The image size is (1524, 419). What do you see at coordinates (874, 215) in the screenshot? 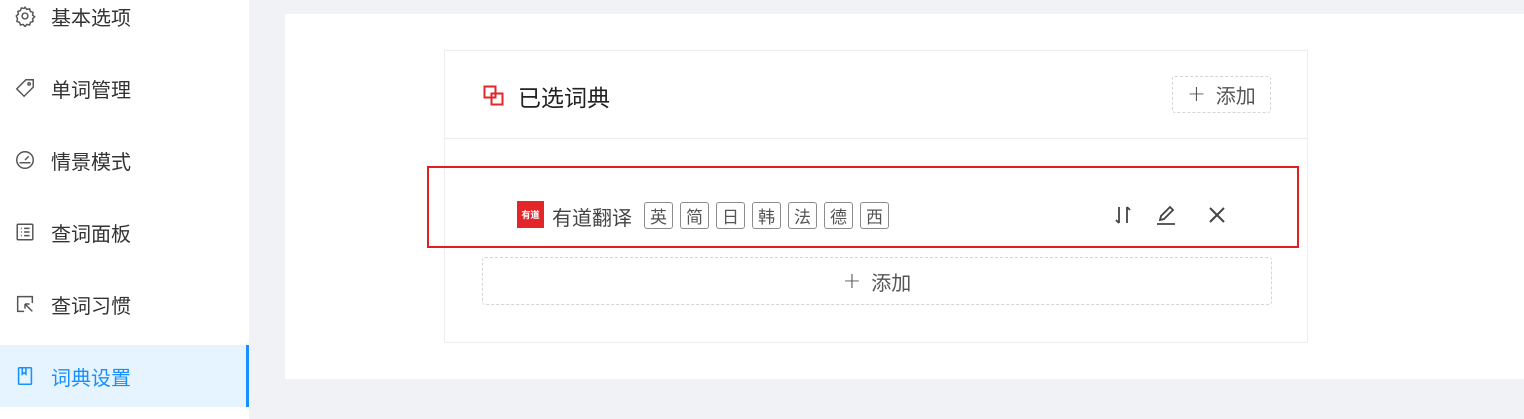
I see `language-tag: 西` at bounding box center [874, 215].